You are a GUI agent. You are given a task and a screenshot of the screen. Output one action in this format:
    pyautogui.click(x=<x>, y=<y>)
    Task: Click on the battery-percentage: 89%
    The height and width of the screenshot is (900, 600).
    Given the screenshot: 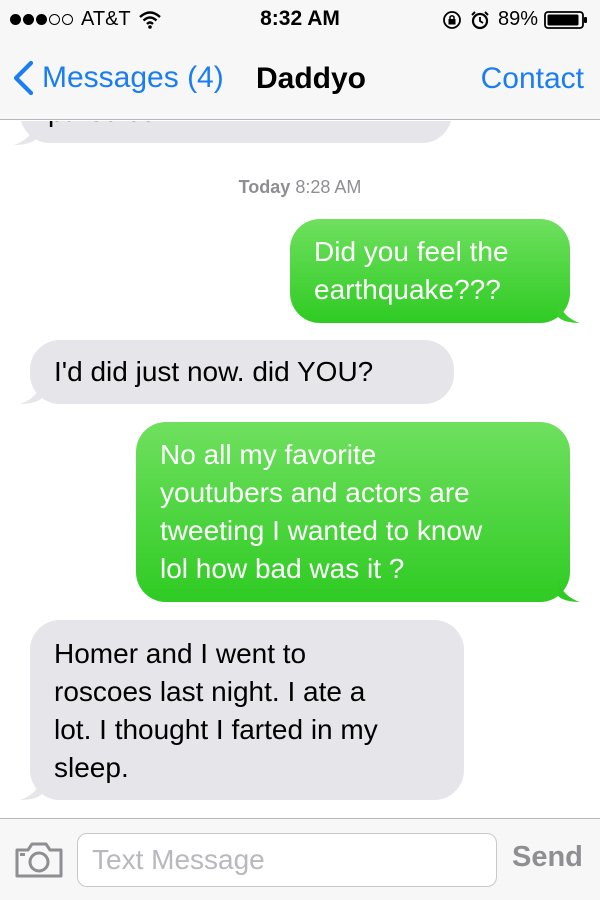 What is the action you would take?
    pyautogui.click(x=517, y=19)
    